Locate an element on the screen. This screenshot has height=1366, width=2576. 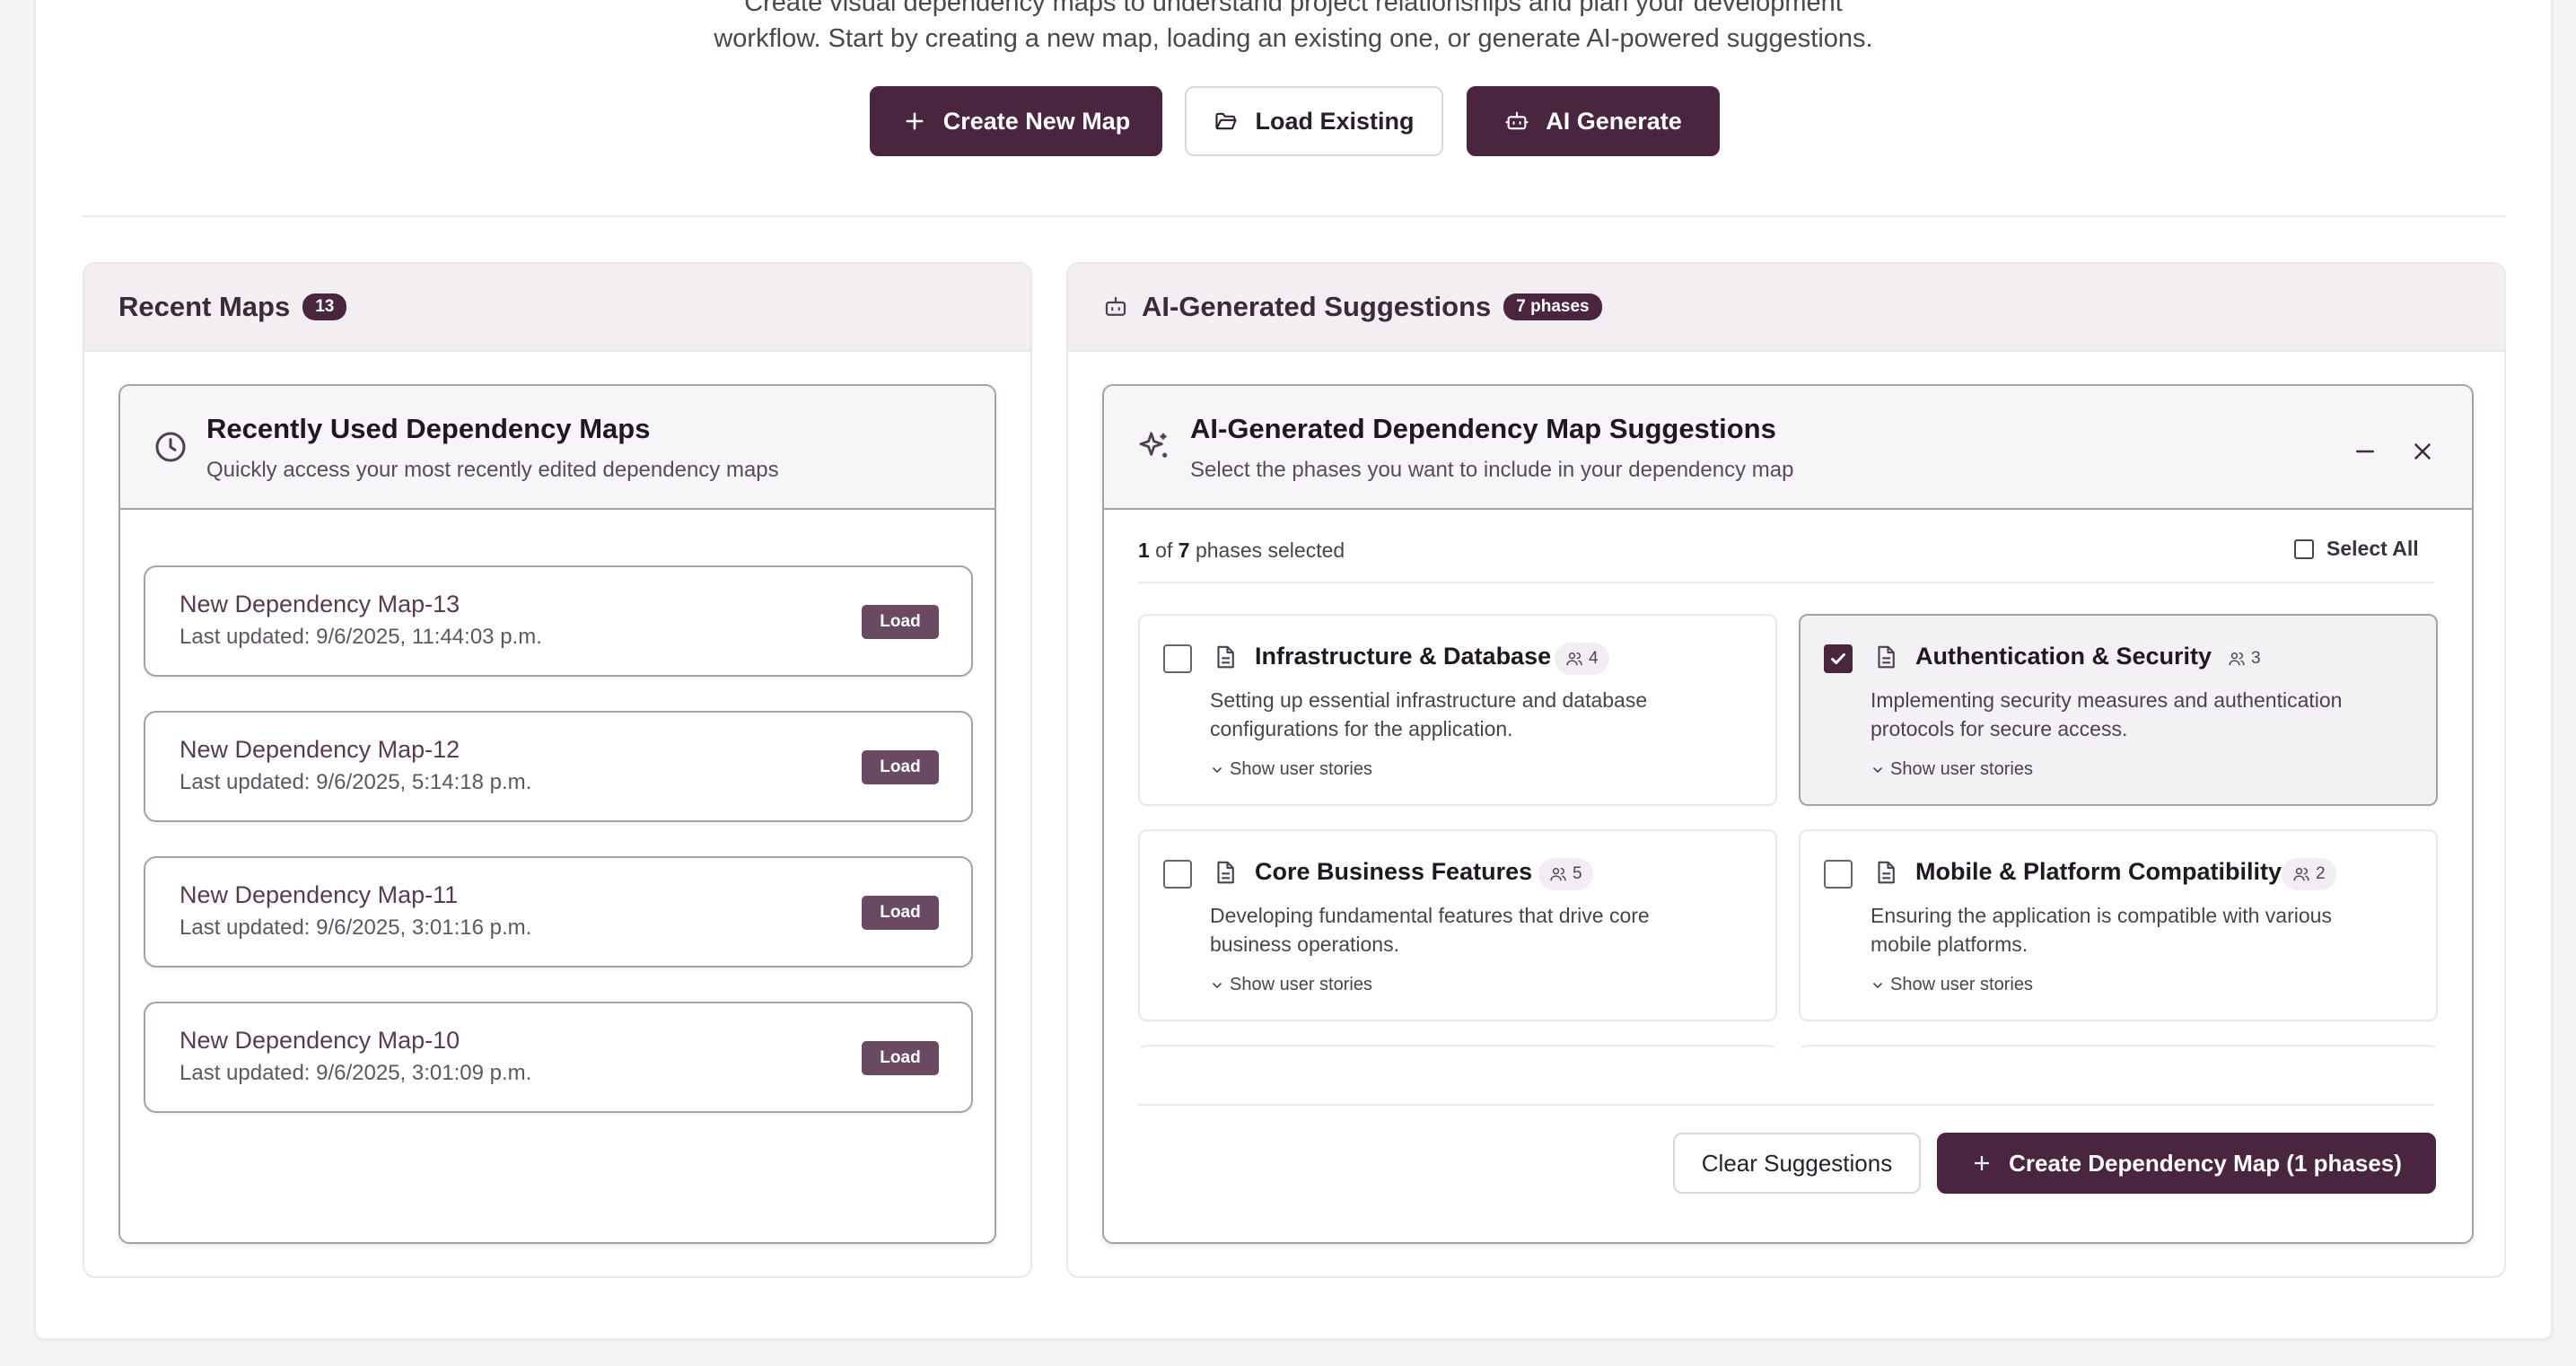
of-text: of is located at coordinates (1163, 550).